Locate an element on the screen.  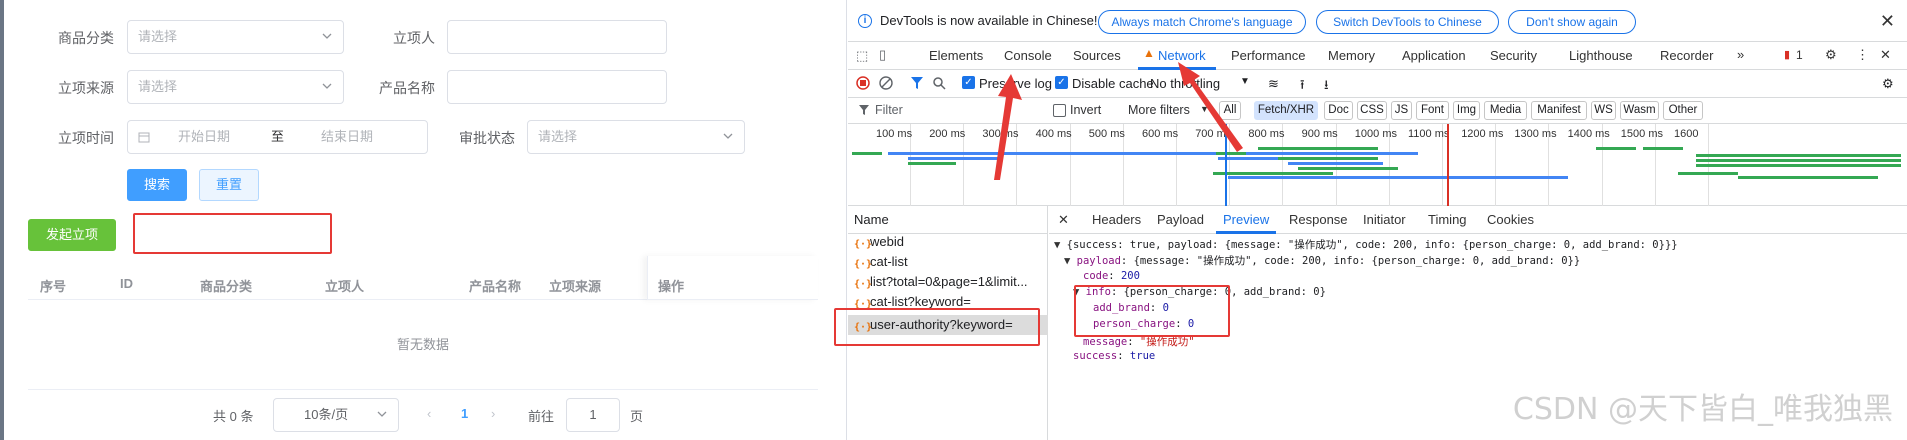
tab-performance: Performance is located at coordinates (1268, 55).